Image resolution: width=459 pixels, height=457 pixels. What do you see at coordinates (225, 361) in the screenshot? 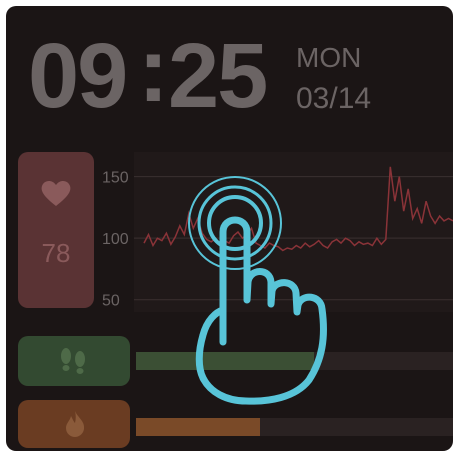
I see `steps-progress-fill` at bounding box center [225, 361].